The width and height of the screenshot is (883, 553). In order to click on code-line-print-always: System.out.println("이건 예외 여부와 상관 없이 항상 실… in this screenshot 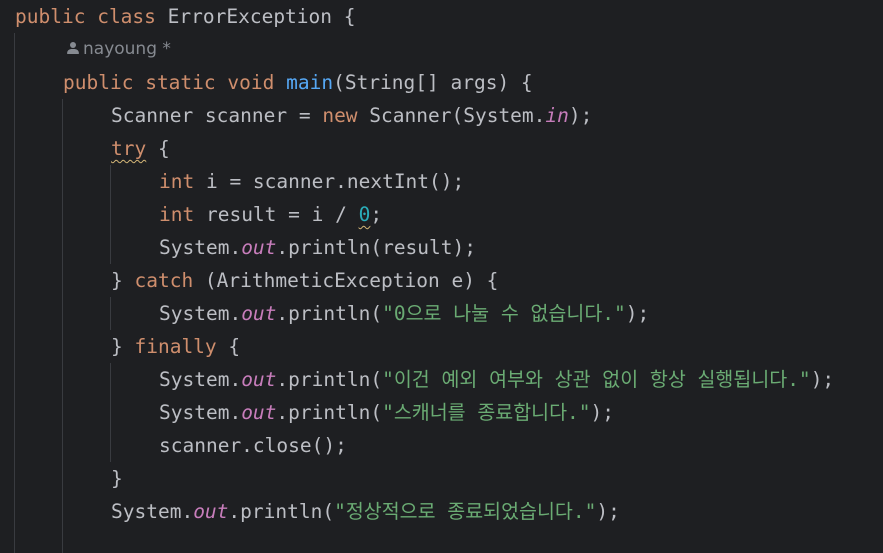, I will do `click(496, 379)`.